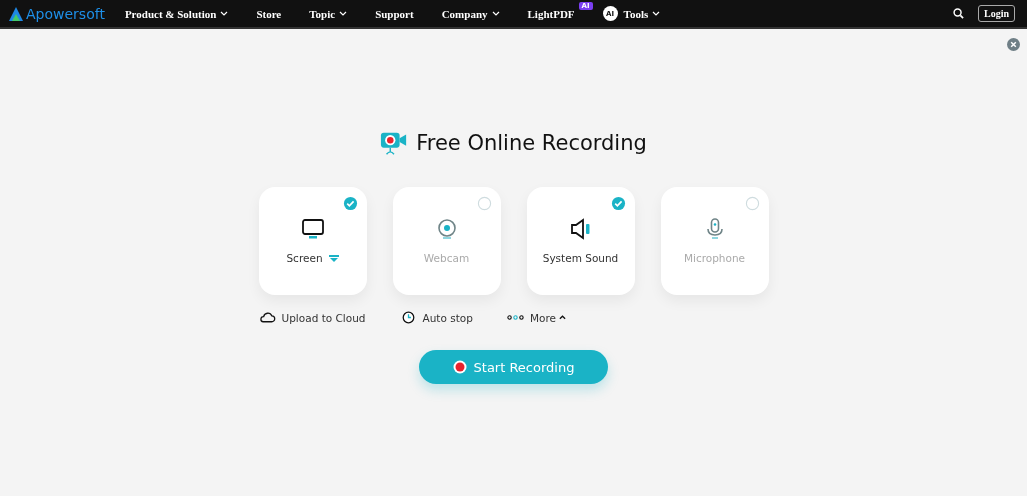 The image size is (1027, 496). Describe the element at coordinates (459, 367) in the screenshot. I see `record-icon` at that location.